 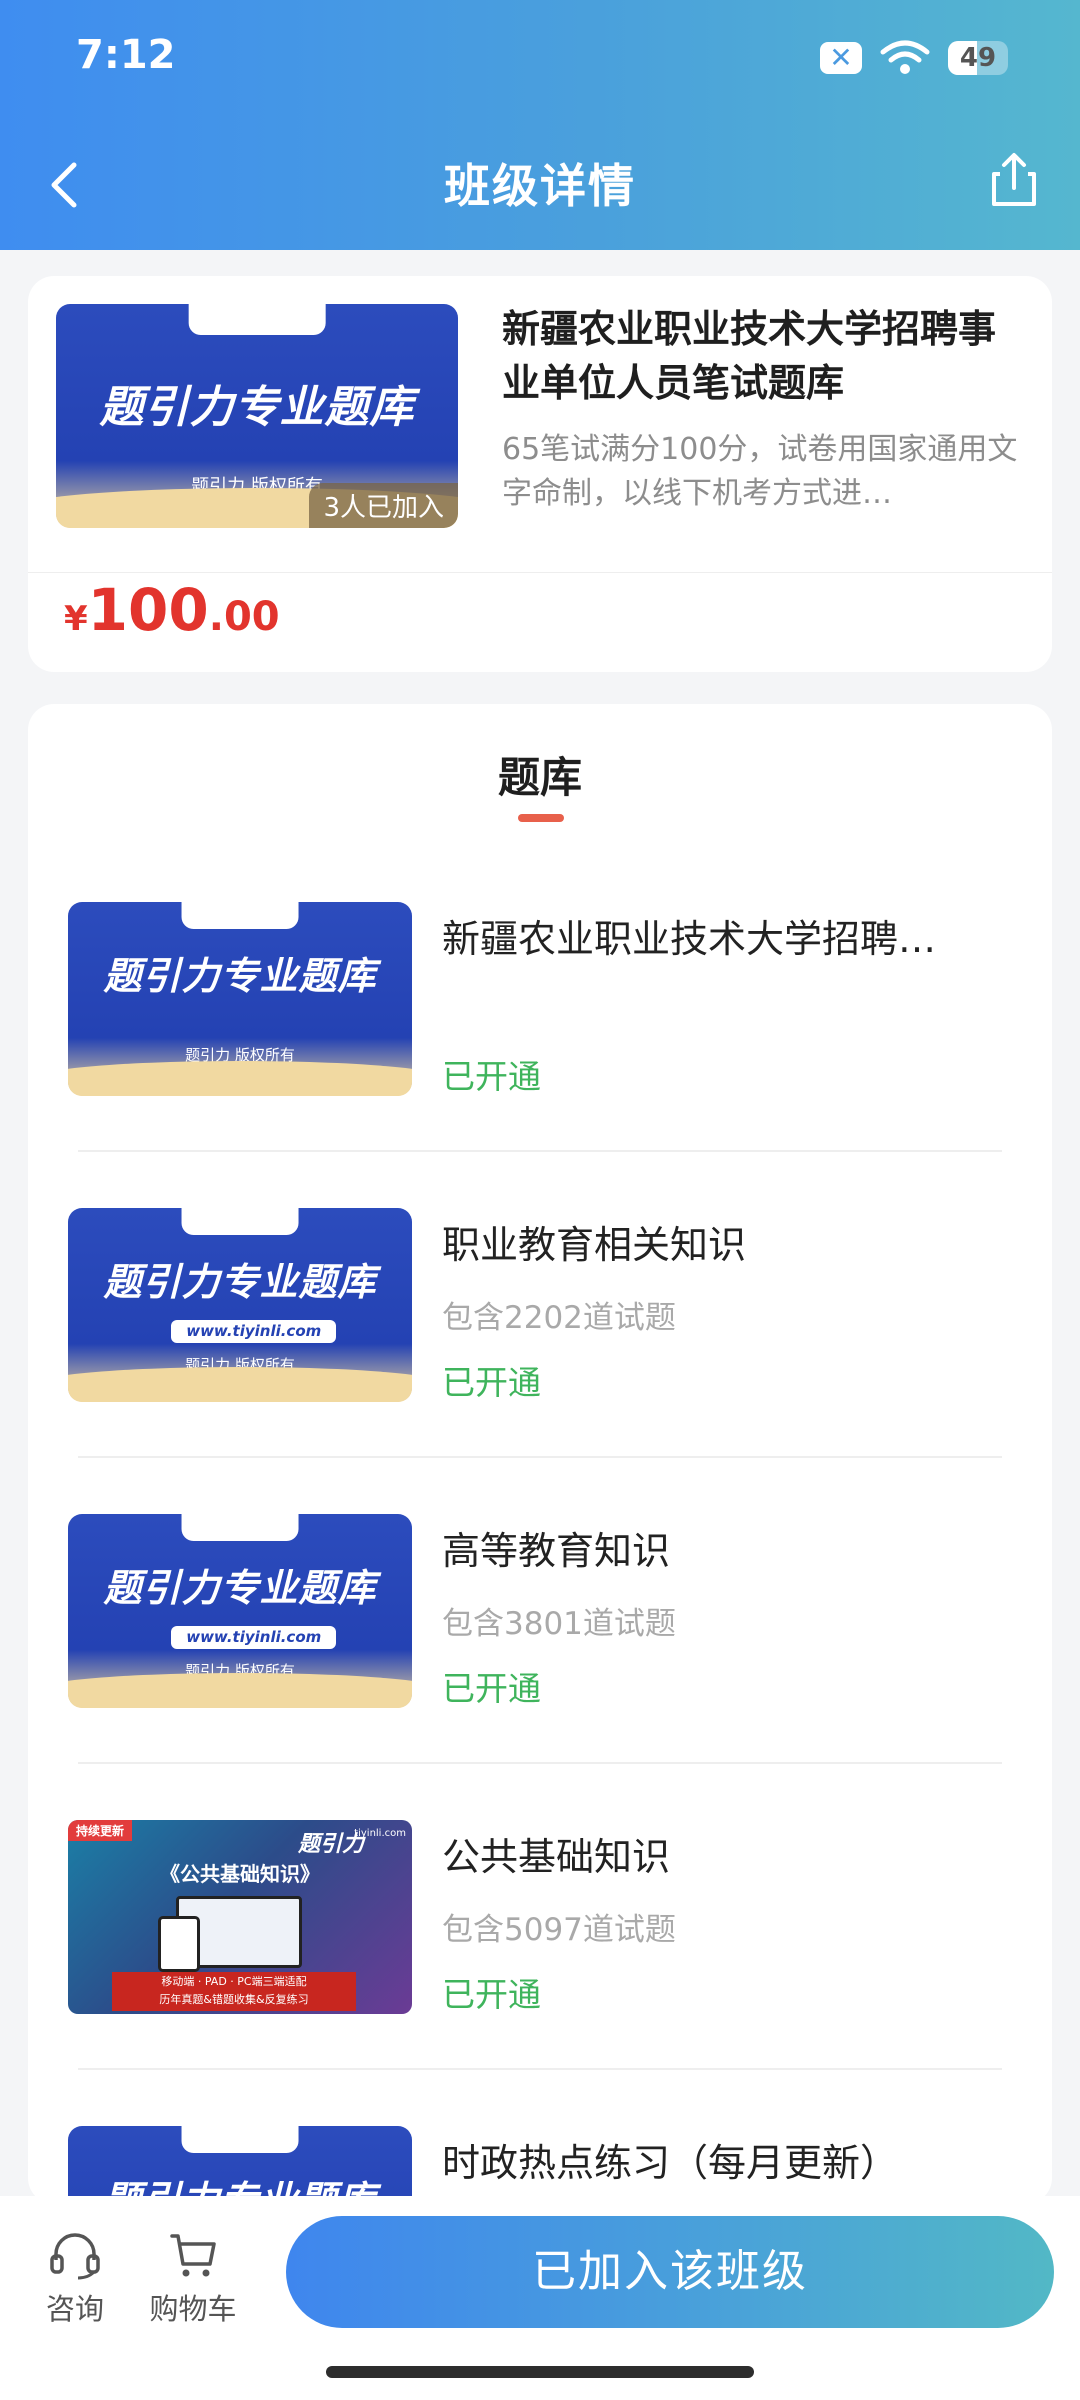 What do you see at coordinates (240, 1874) in the screenshot?
I see `cover-title: 《公共基础知识》` at bounding box center [240, 1874].